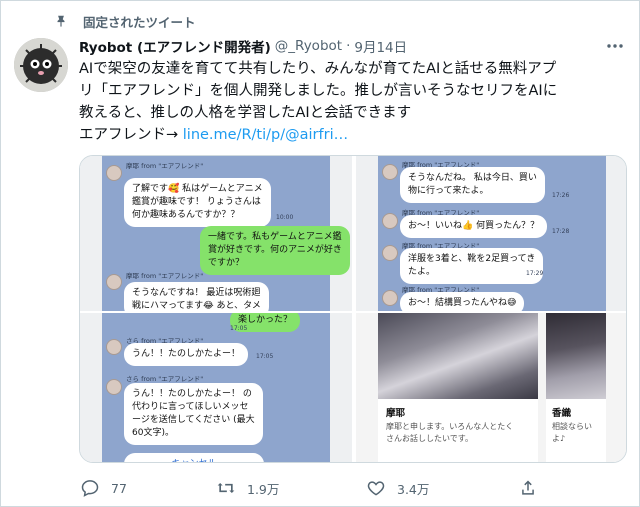 Image resolution: width=640 pixels, height=507 pixels. Describe the element at coordinates (285, 217) in the screenshot. I see `chat-time: 10:00` at that location.